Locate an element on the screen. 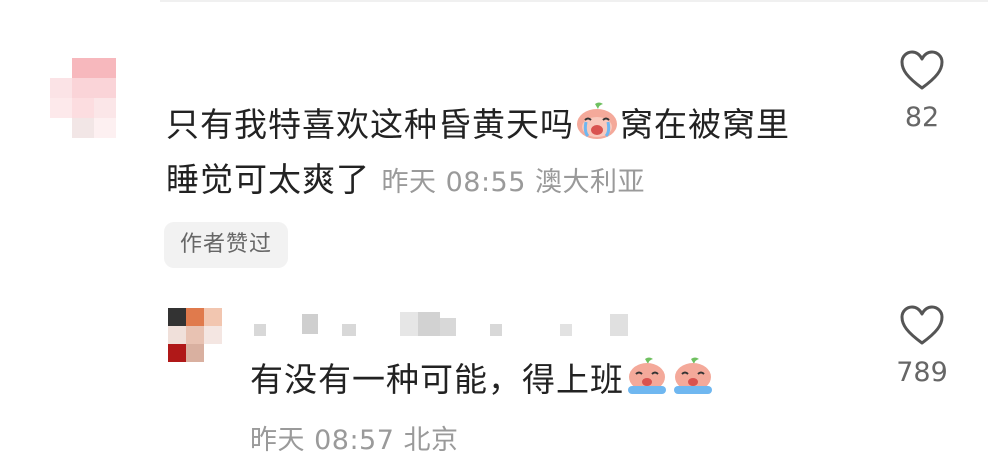 This screenshot has height=471, width=988. comment-text: 睡觉可太爽了 is located at coordinates (268, 179).